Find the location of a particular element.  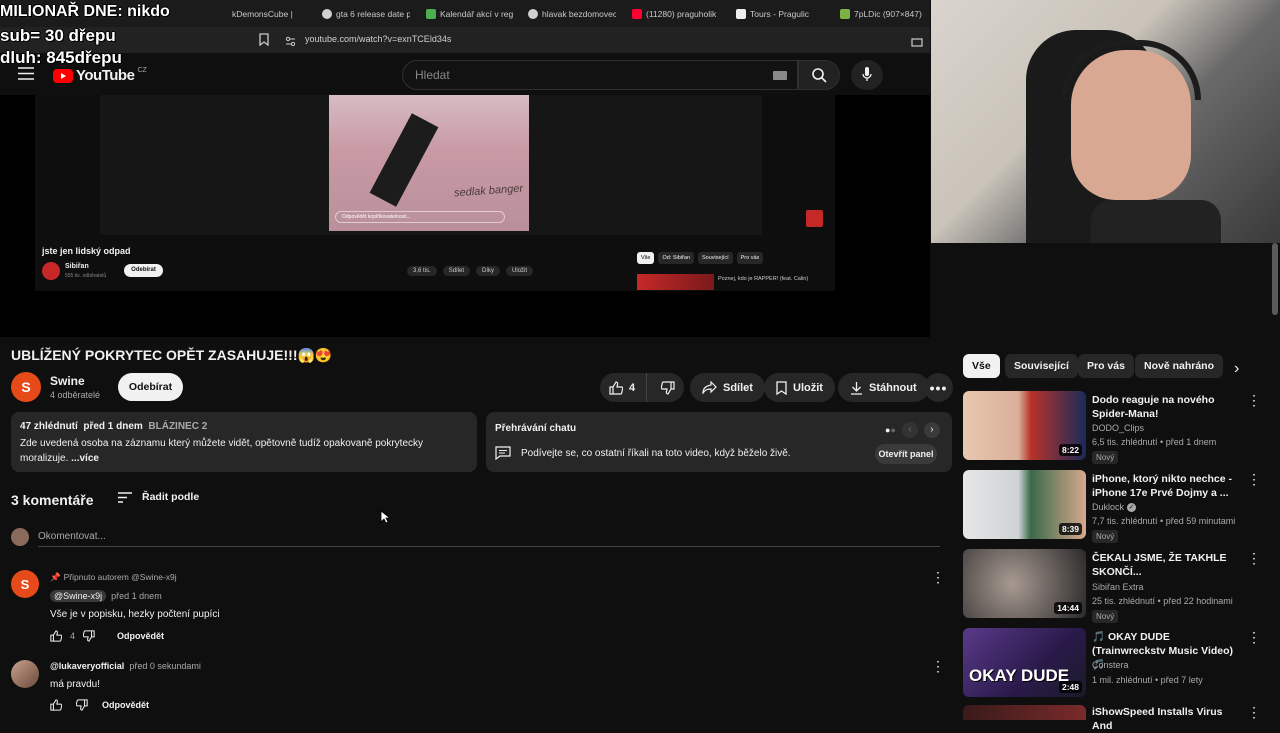

save-button: Uložit is located at coordinates (799, 387).